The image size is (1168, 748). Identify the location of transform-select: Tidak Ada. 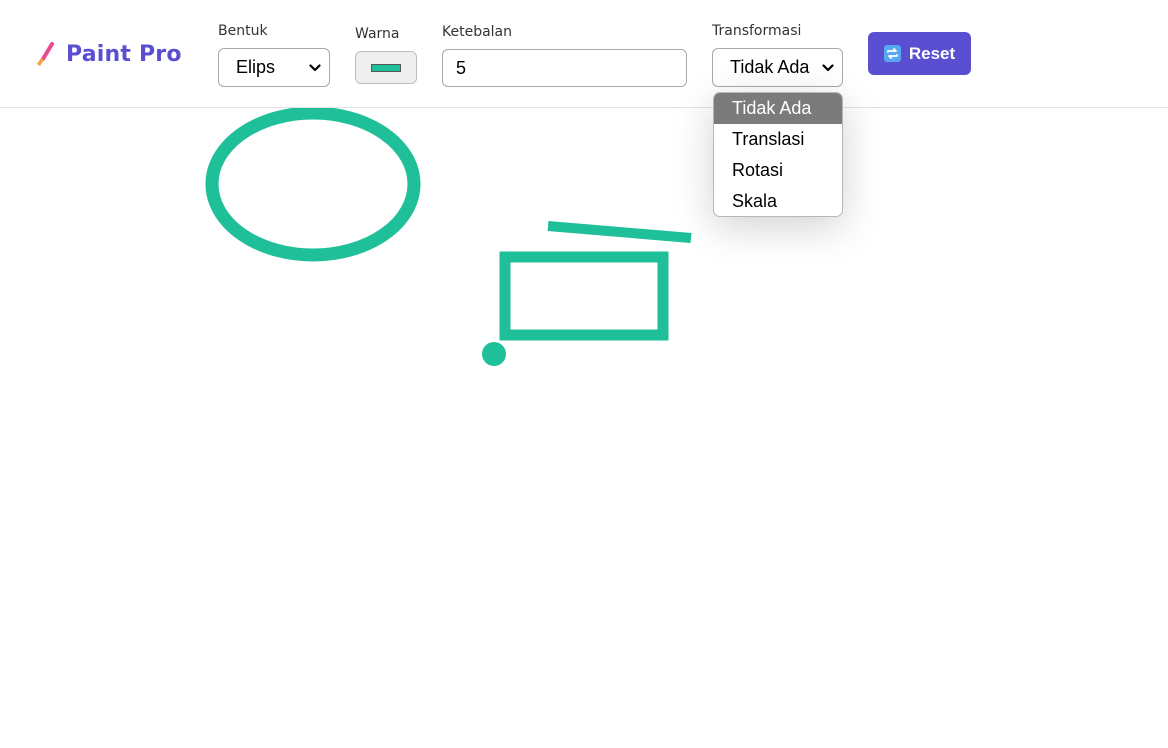
(777, 67).